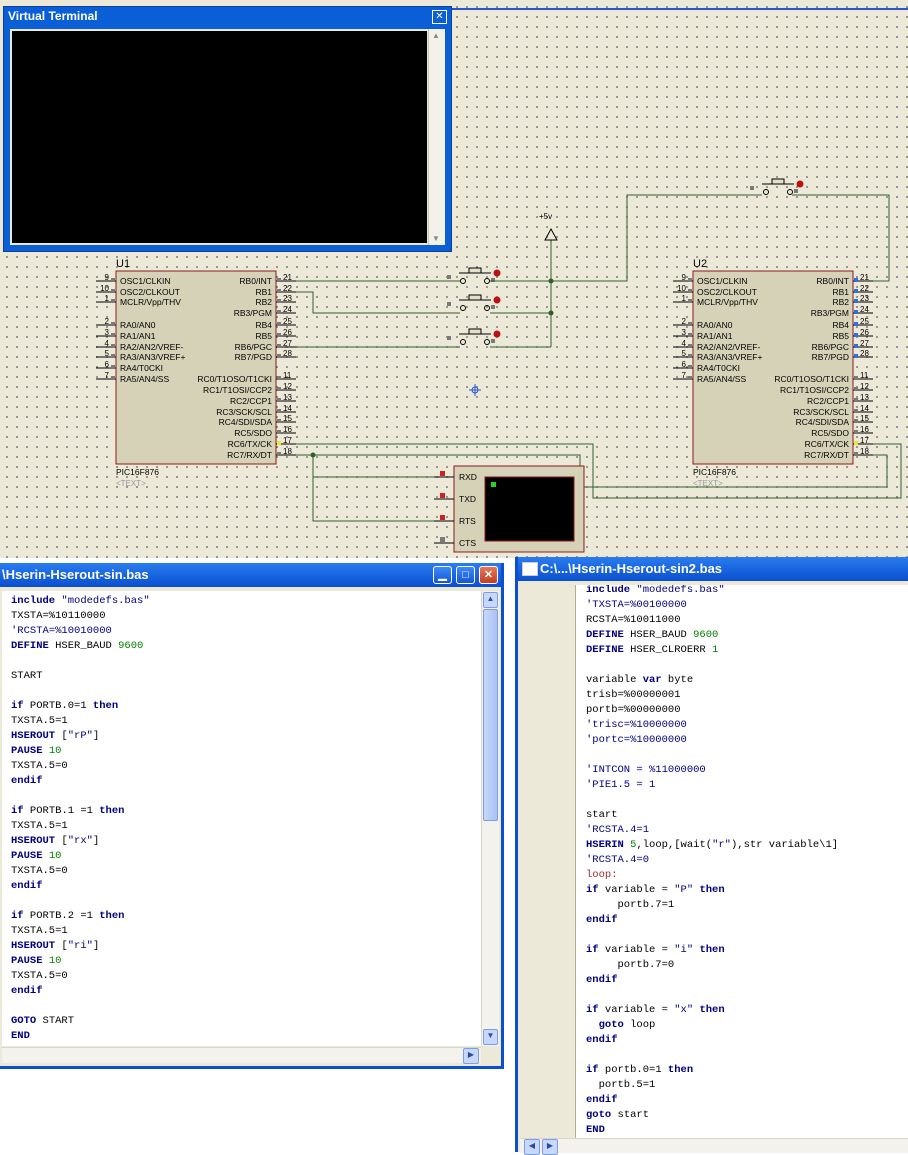 Image resolution: width=908 pixels, height=1155 pixels. Describe the element at coordinates (64, 706) in the screenshot. I see `code-line: if PORTB.0=1 then` at that location.